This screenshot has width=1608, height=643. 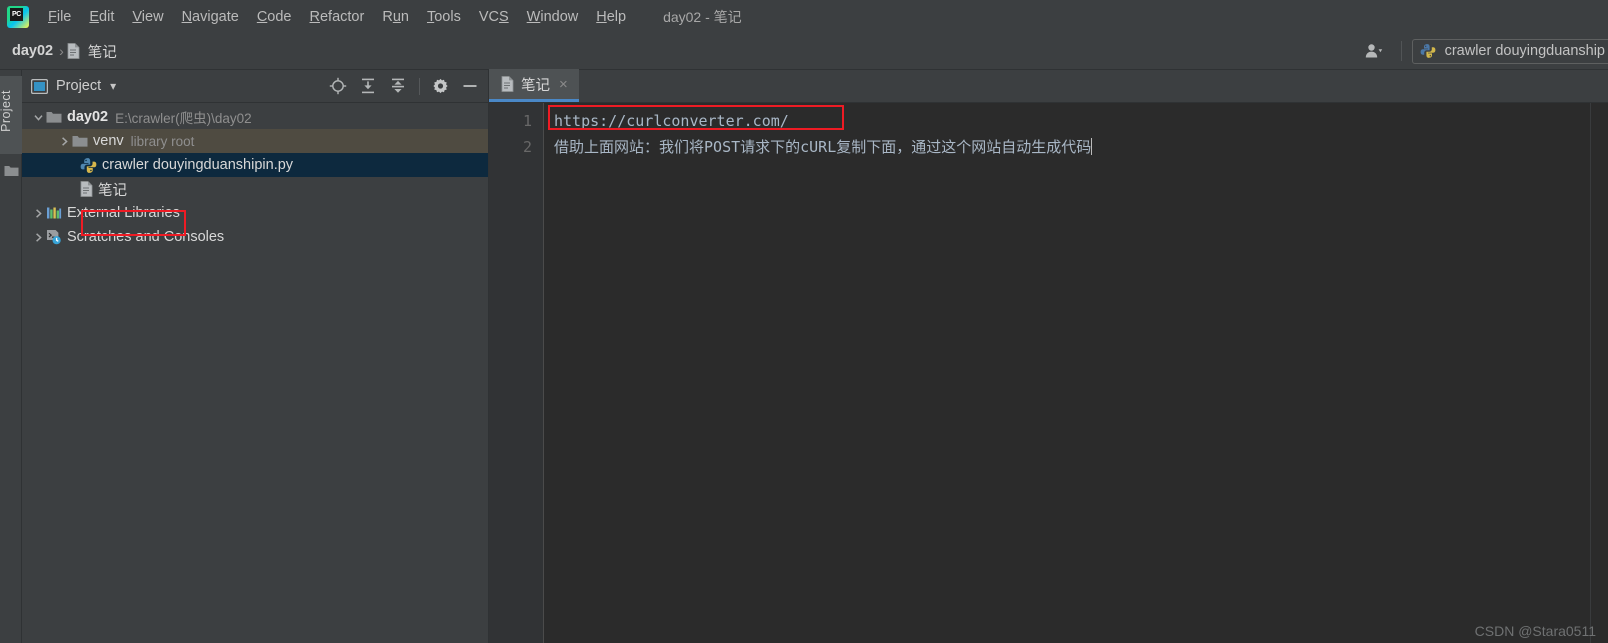 I want to click on pycharm-logo-text: PC, so click(x=16, y=14).